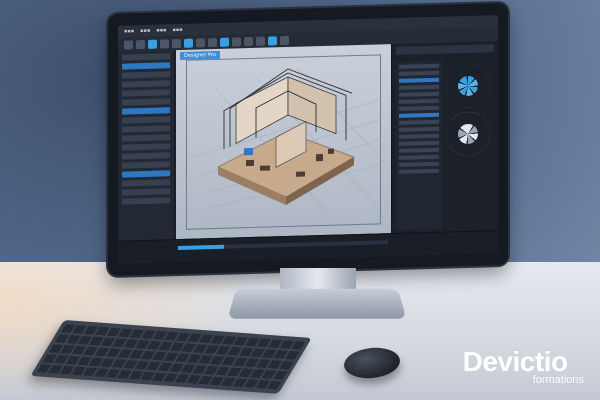 This screenshot has height=400, width=600. I want to click on watermark-subtitle: formations, so click(558, 380).